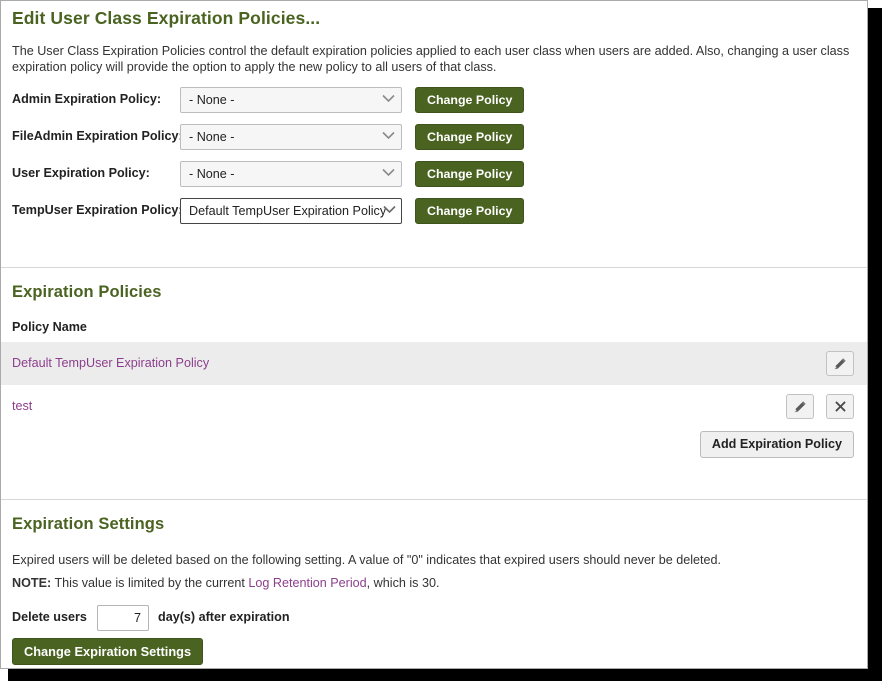 This screenshot has height=689, width=891. I want to click on select-tempuser-expiration-policy: Default TempUser Expiration Policy, so click(291, 211).